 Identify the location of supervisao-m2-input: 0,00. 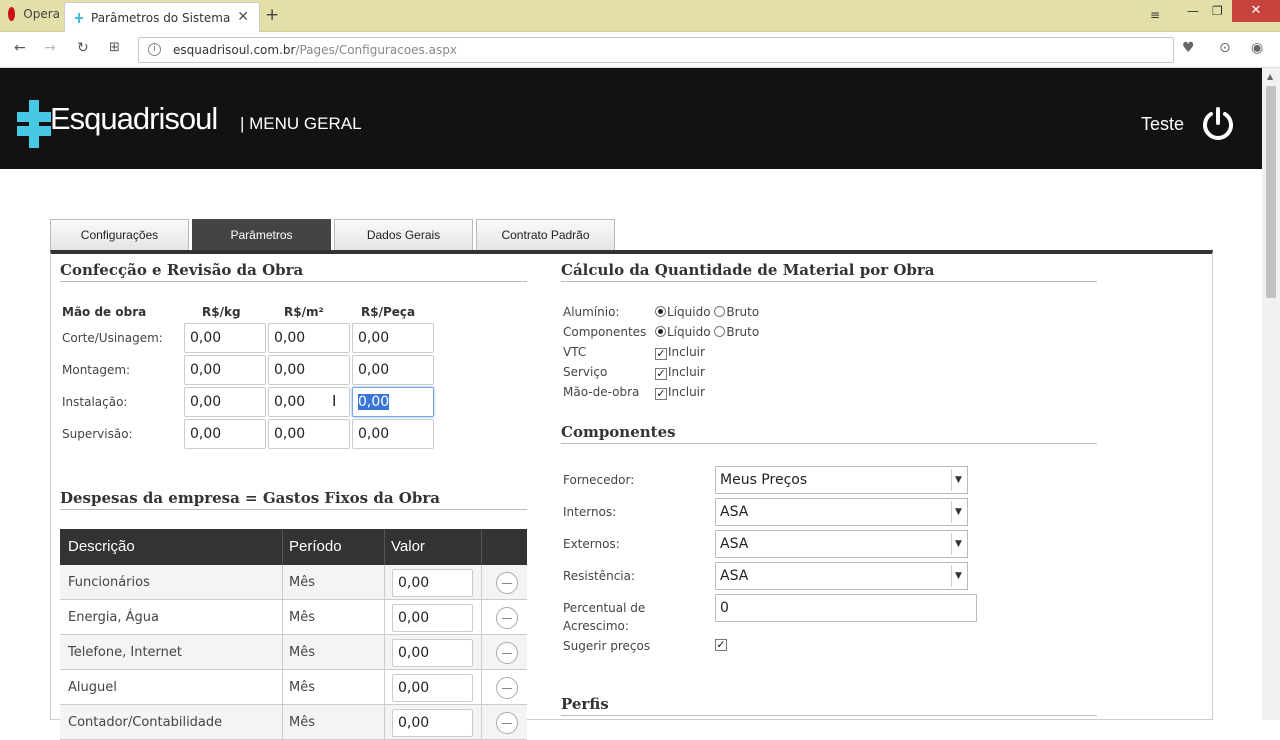
(309, 434).